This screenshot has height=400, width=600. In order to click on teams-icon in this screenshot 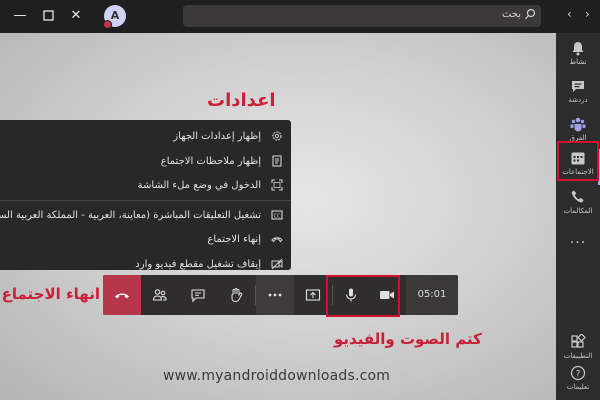, I will do `click(578, 124)`.